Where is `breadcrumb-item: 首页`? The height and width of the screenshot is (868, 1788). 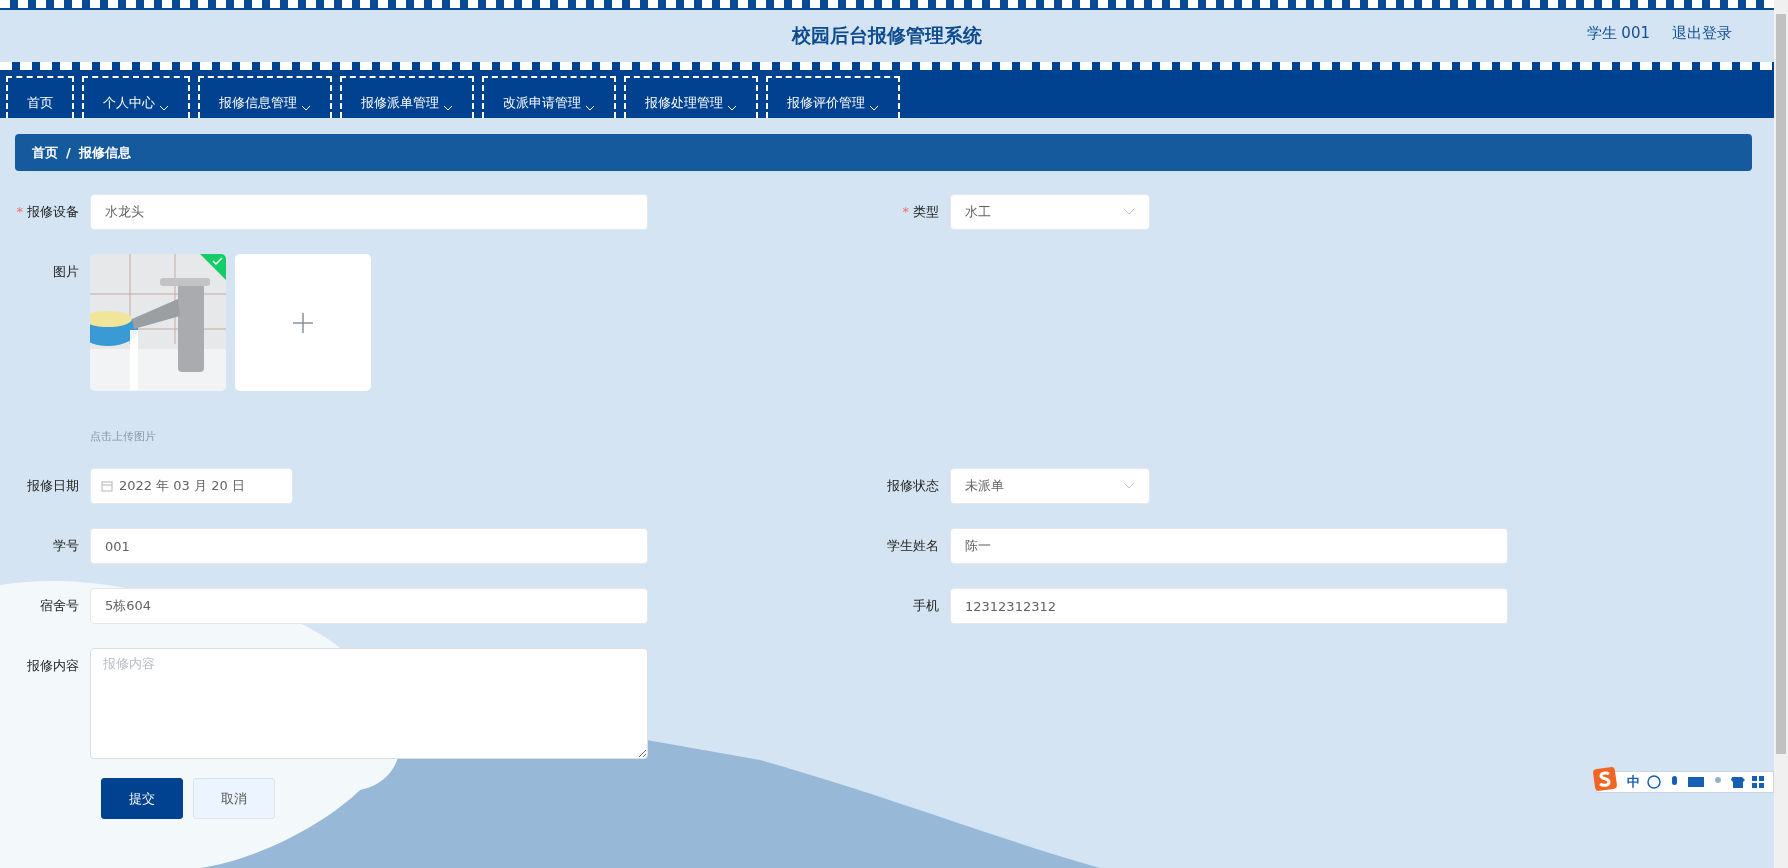 breadcrumb-item: 首页 is located at coordinates (45, 152).